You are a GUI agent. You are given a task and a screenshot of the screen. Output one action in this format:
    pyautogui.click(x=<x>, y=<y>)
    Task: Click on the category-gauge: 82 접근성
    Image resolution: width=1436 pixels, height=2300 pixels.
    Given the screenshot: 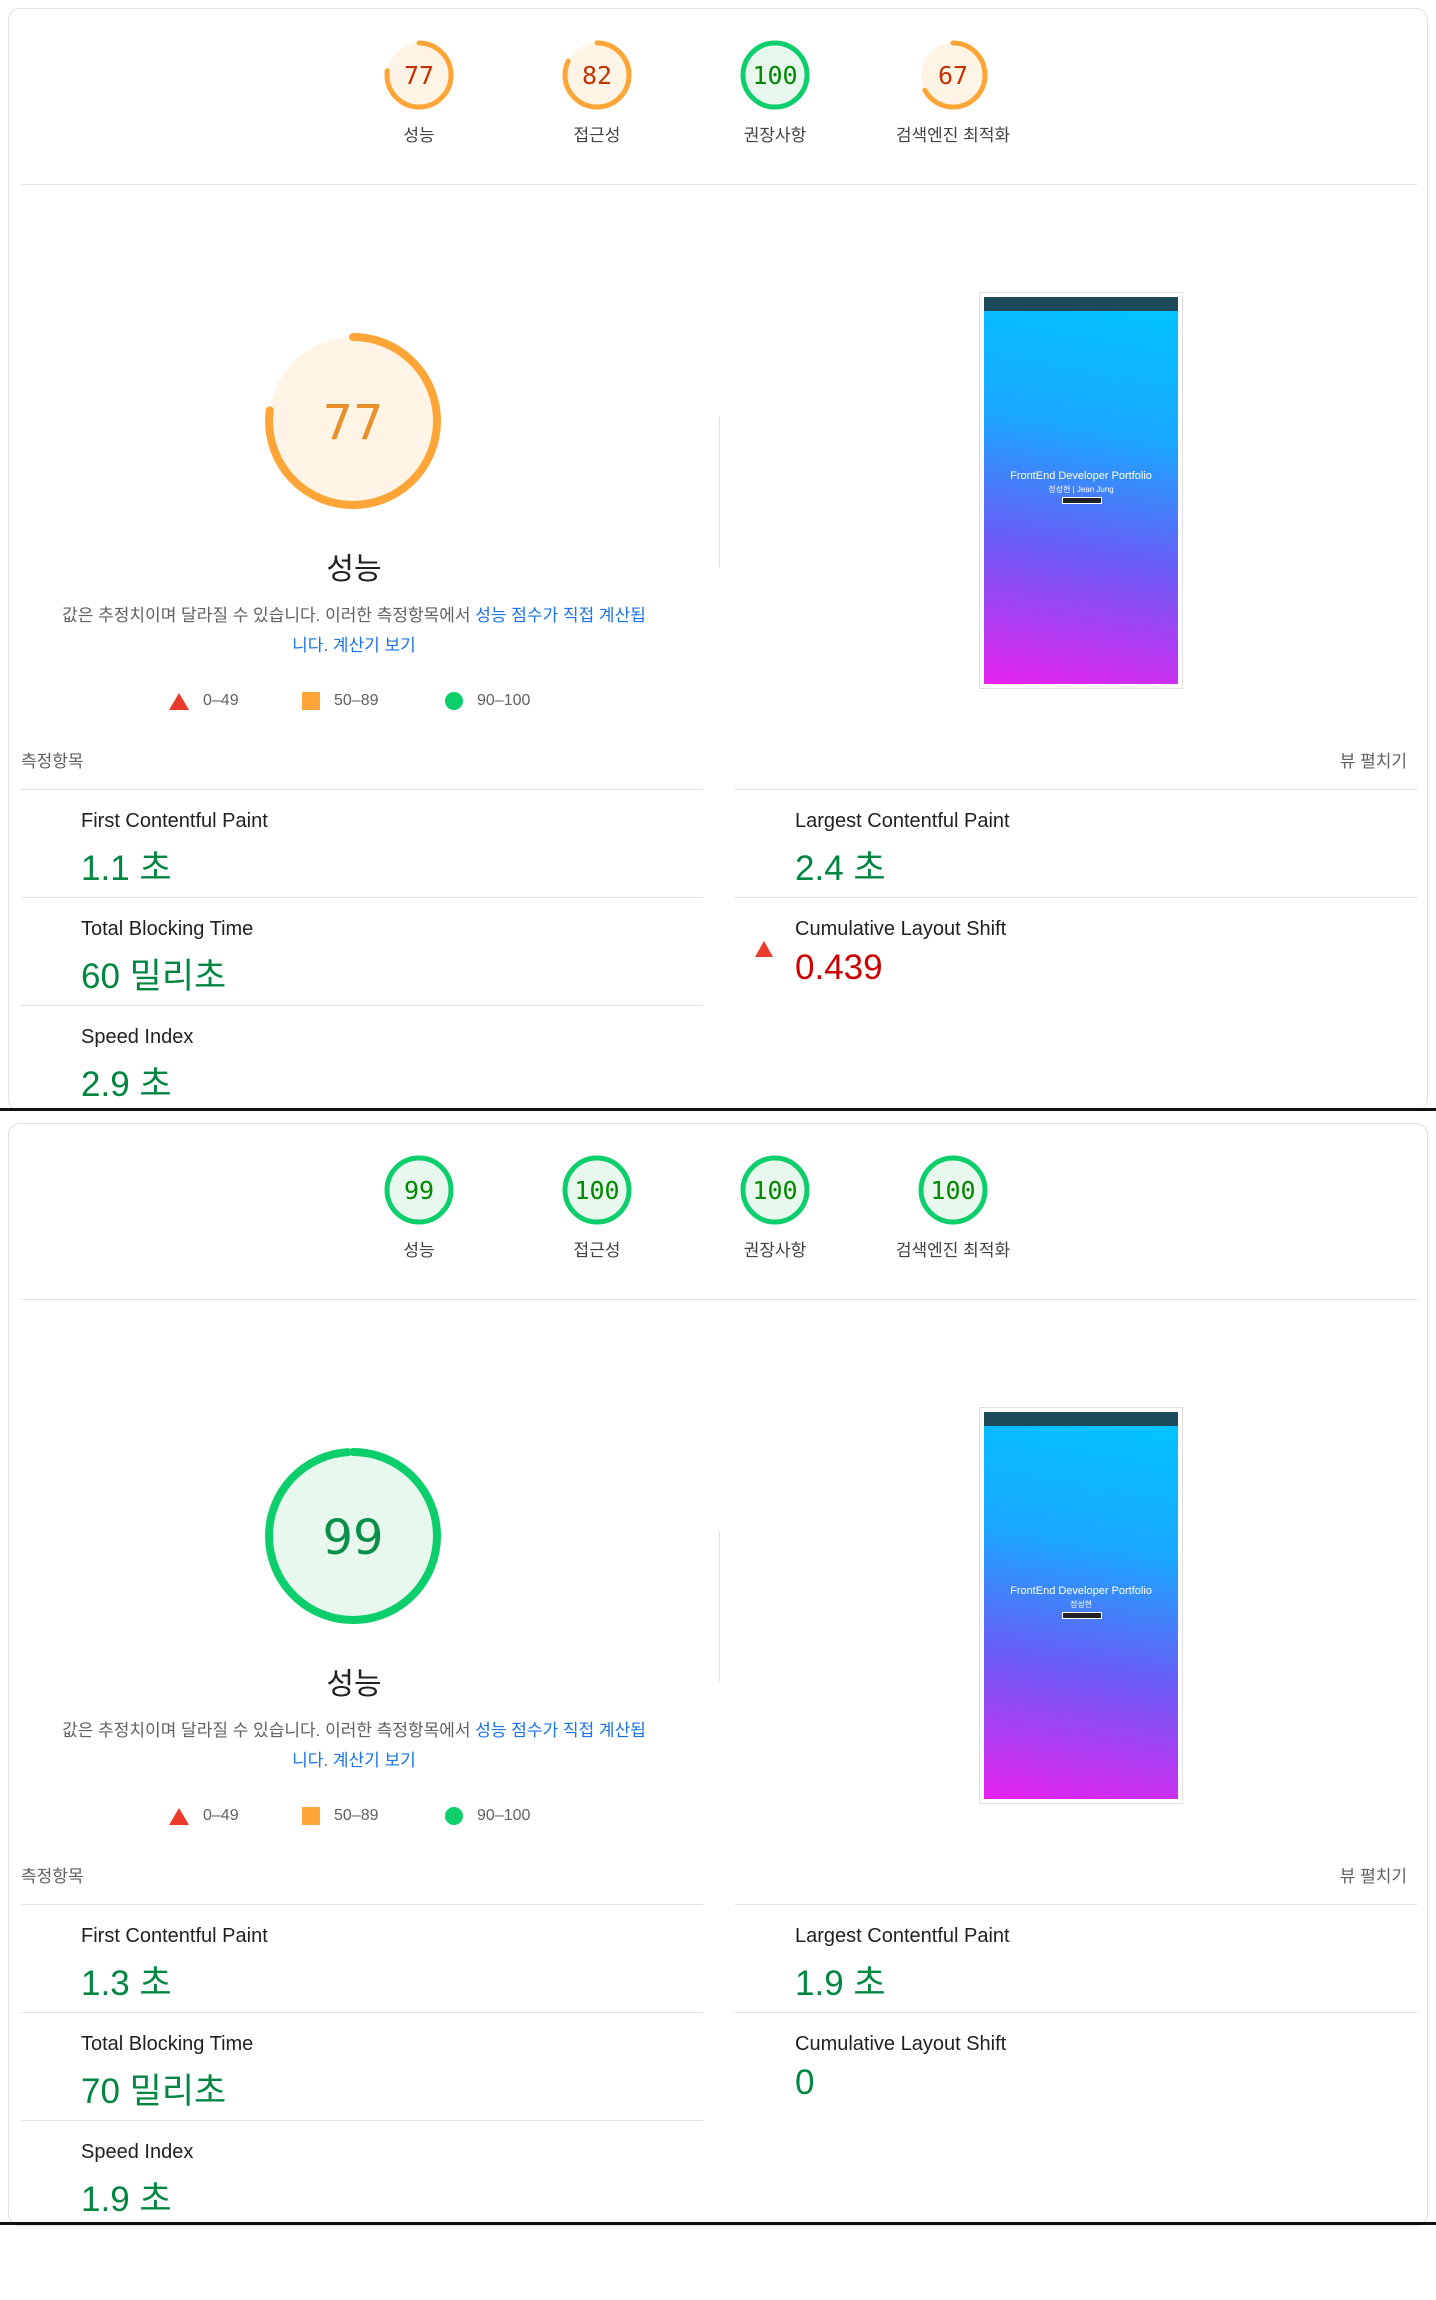 What is the action you would take?
    pyautogui.click(x=597, y=92)
    